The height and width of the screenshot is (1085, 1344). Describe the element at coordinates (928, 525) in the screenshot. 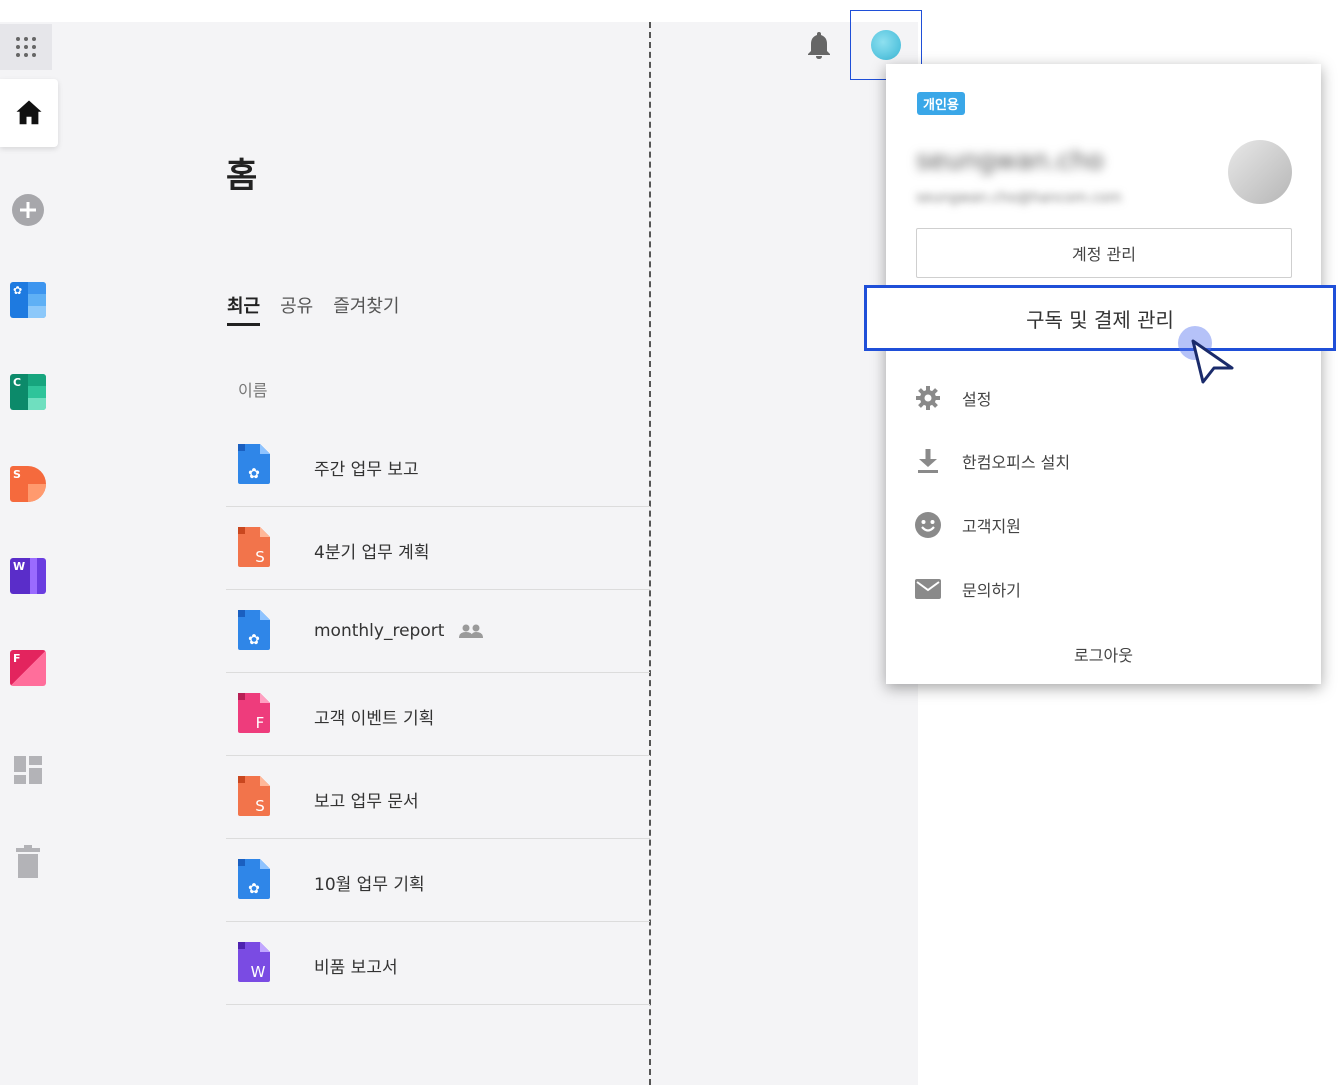

I see `smiley-icon` at that location.